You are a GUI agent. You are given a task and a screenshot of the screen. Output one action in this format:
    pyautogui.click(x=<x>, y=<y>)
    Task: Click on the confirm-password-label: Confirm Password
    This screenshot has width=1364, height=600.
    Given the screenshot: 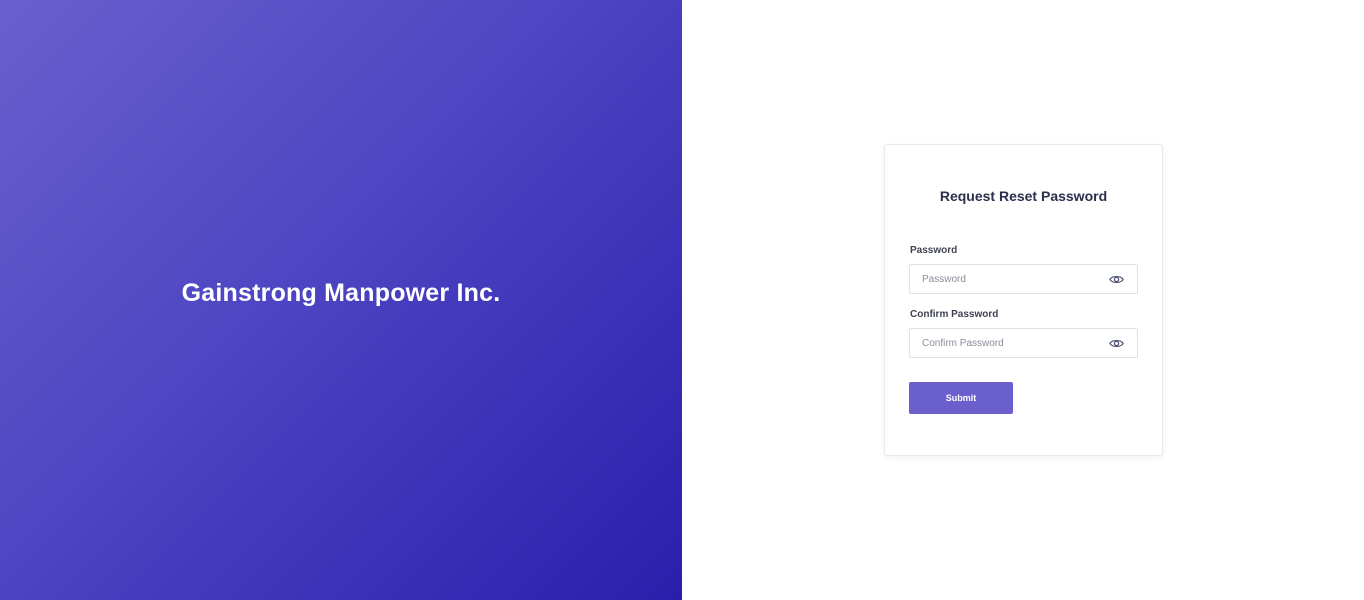 What is the action you would take?
    pyautogui.click(x=954, y=314)
    